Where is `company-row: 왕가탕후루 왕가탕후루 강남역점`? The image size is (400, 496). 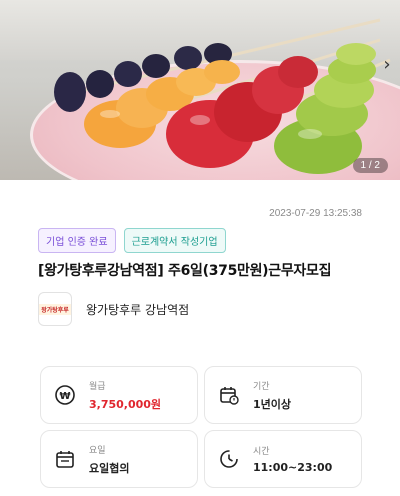
company-row: 왕가탕후루 왕가탕후루 강남역점 is located at coordinates (113, 309).